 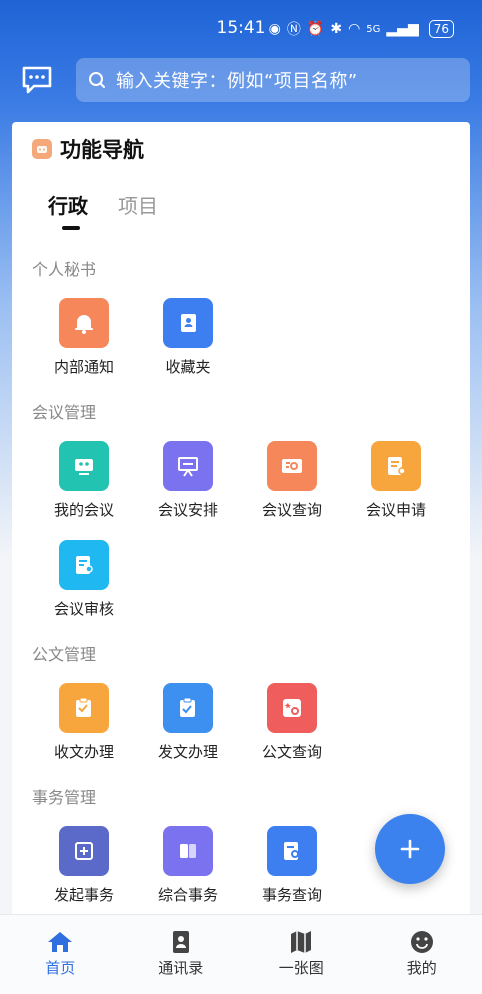 I want to click on plus-icon, so click(x=410, y=849).